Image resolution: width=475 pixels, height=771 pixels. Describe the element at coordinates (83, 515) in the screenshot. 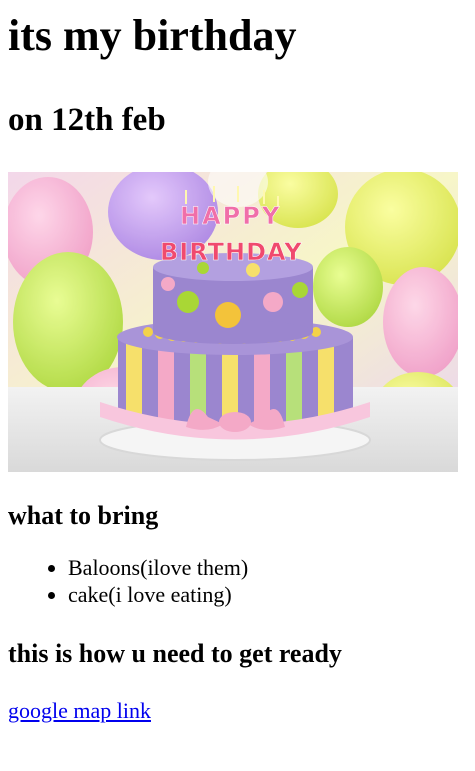

I see `what-to-bring-heading: what to bring` at that location.